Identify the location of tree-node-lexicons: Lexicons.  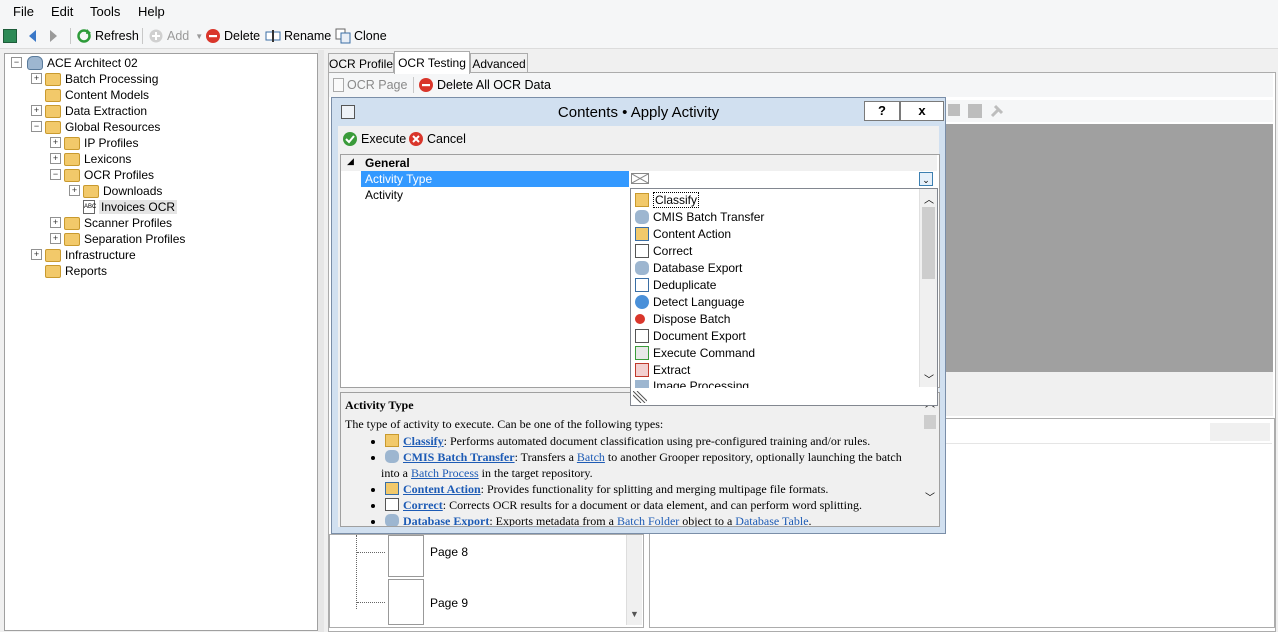
(97, 159).